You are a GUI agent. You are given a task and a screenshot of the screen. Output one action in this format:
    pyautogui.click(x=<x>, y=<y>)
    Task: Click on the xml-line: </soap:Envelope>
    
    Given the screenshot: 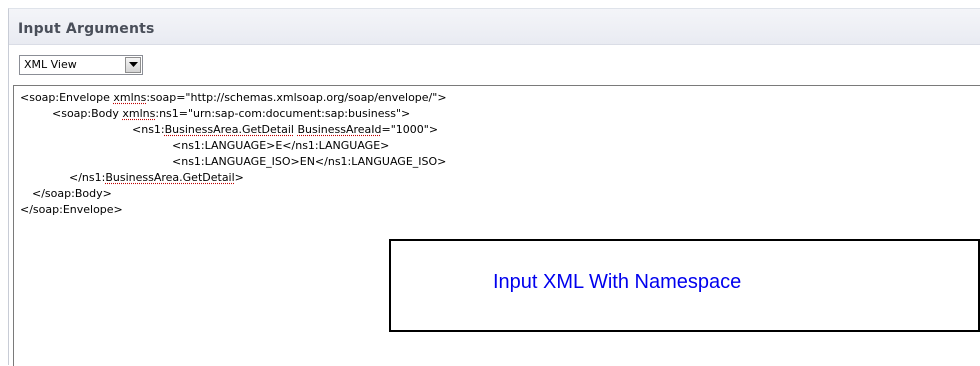 What is the action you would take?
    pyautogui.click(x=71, y=209)
    